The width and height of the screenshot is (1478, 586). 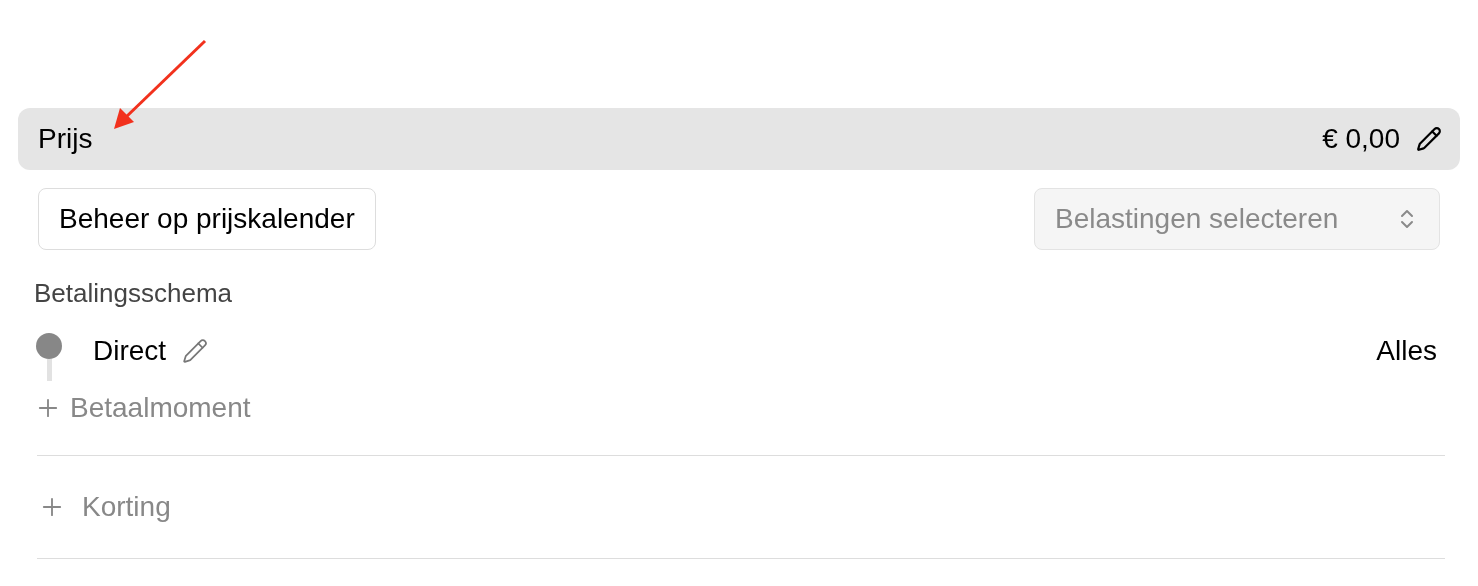 What do you see at coordinates (1237, 219) in the screenshot?
I see `tax-select: Belastingen selecteren` at bounding box center [1237, 219].